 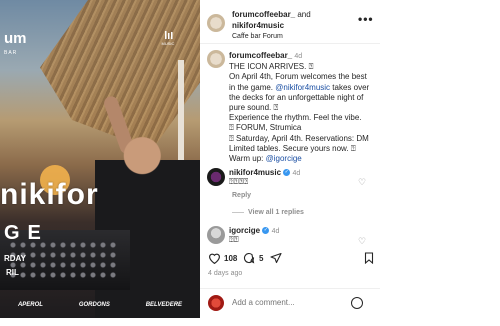 What do you see at coordinates (244, 230) in the screenshot?
I see `comment-username: igorcige` at bounding box center [244, 230].